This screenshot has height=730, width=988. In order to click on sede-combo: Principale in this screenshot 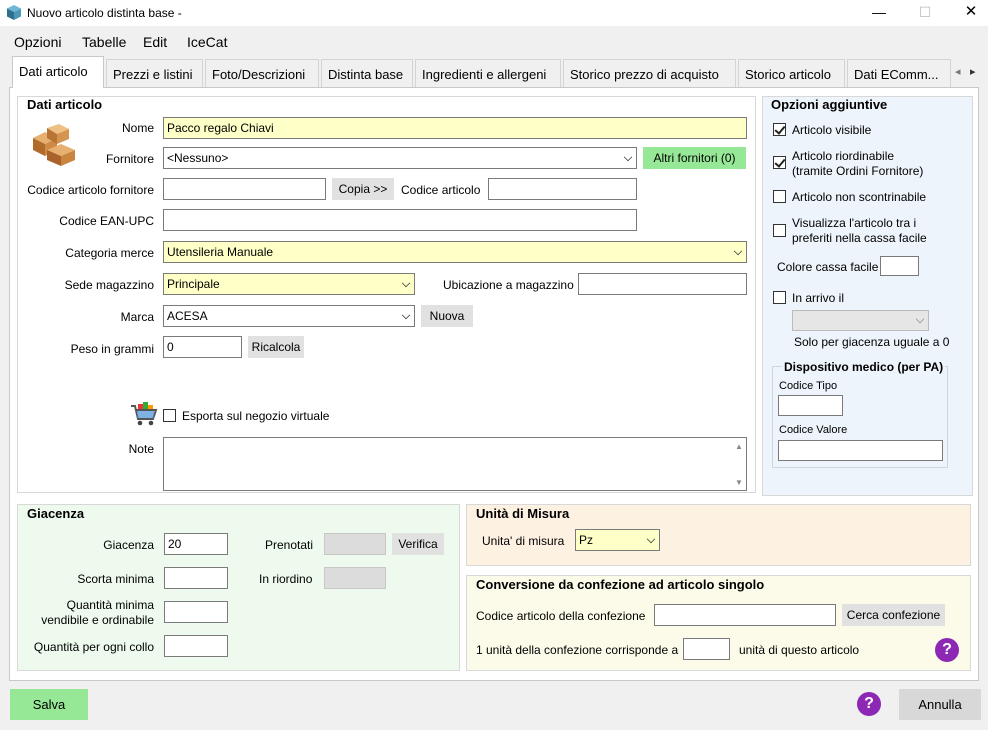, I will do `click(289, 284)`.